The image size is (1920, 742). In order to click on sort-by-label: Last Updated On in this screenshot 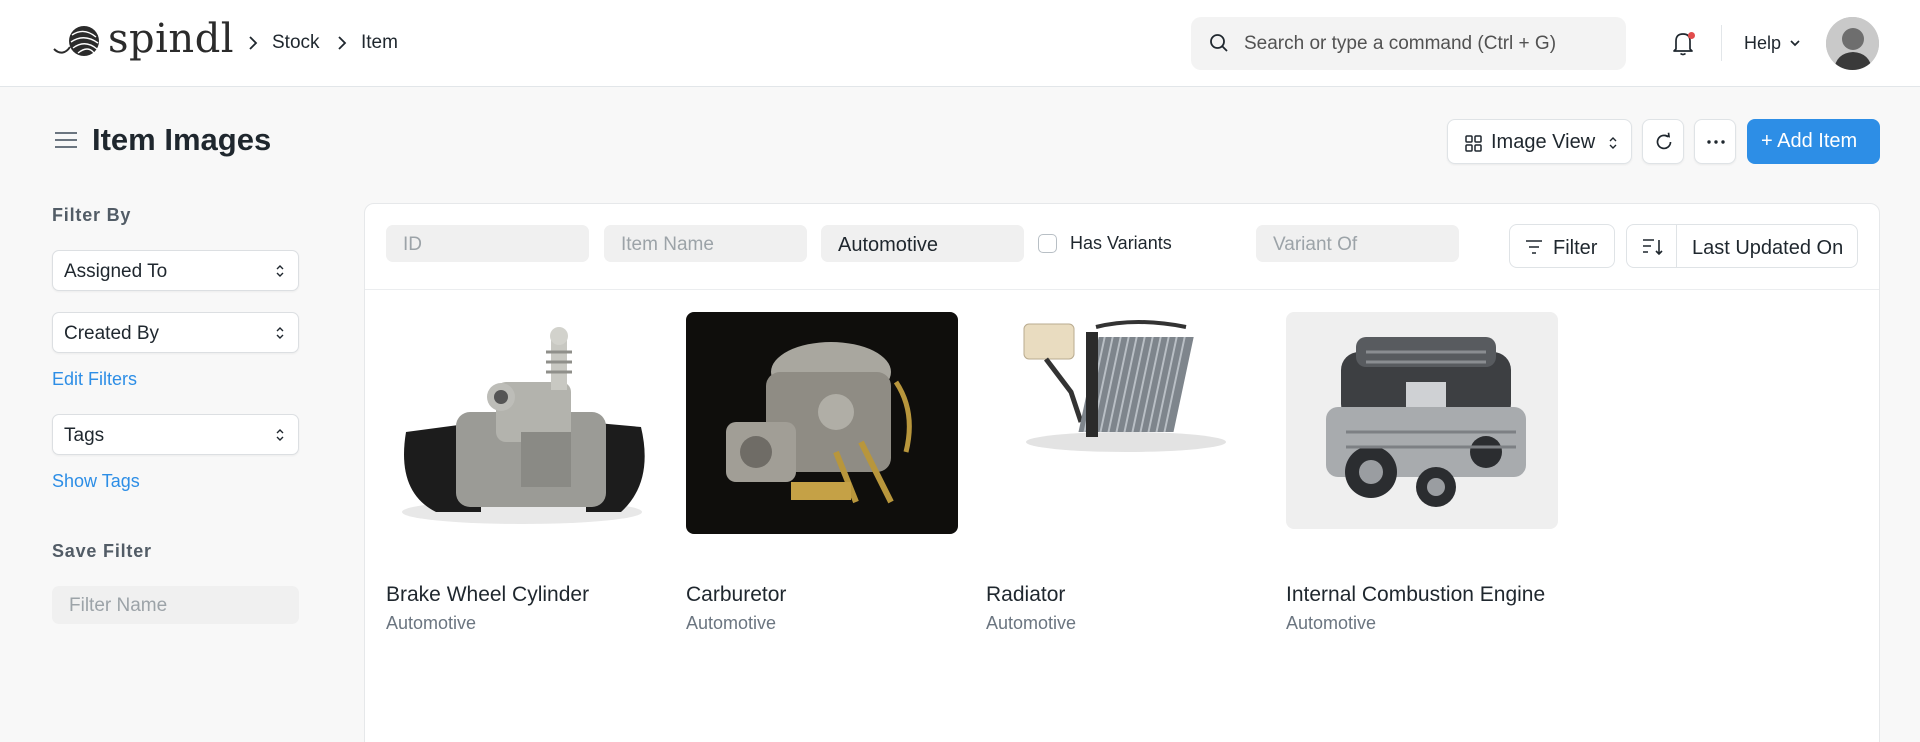, I will do `click(1768, 248)`.